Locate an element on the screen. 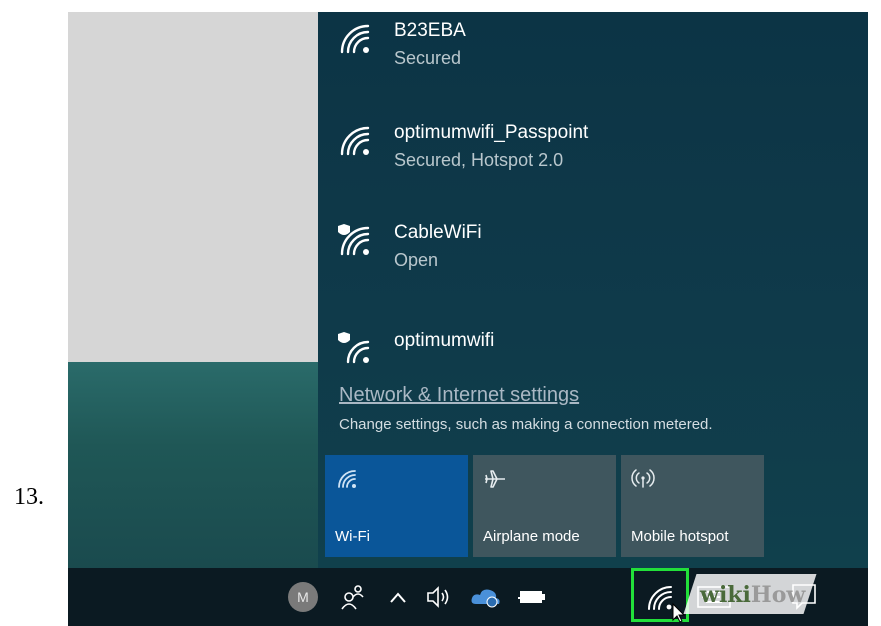  battery-icon is located at coordinates (532, 597).